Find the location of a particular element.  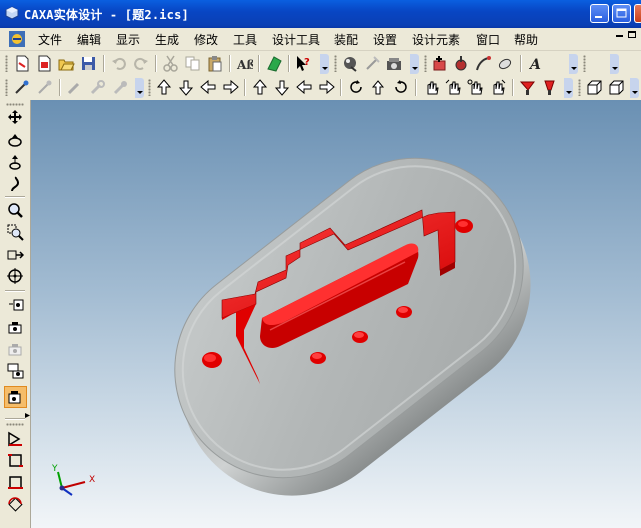

undo-icon is located at coordinates (119, 63).